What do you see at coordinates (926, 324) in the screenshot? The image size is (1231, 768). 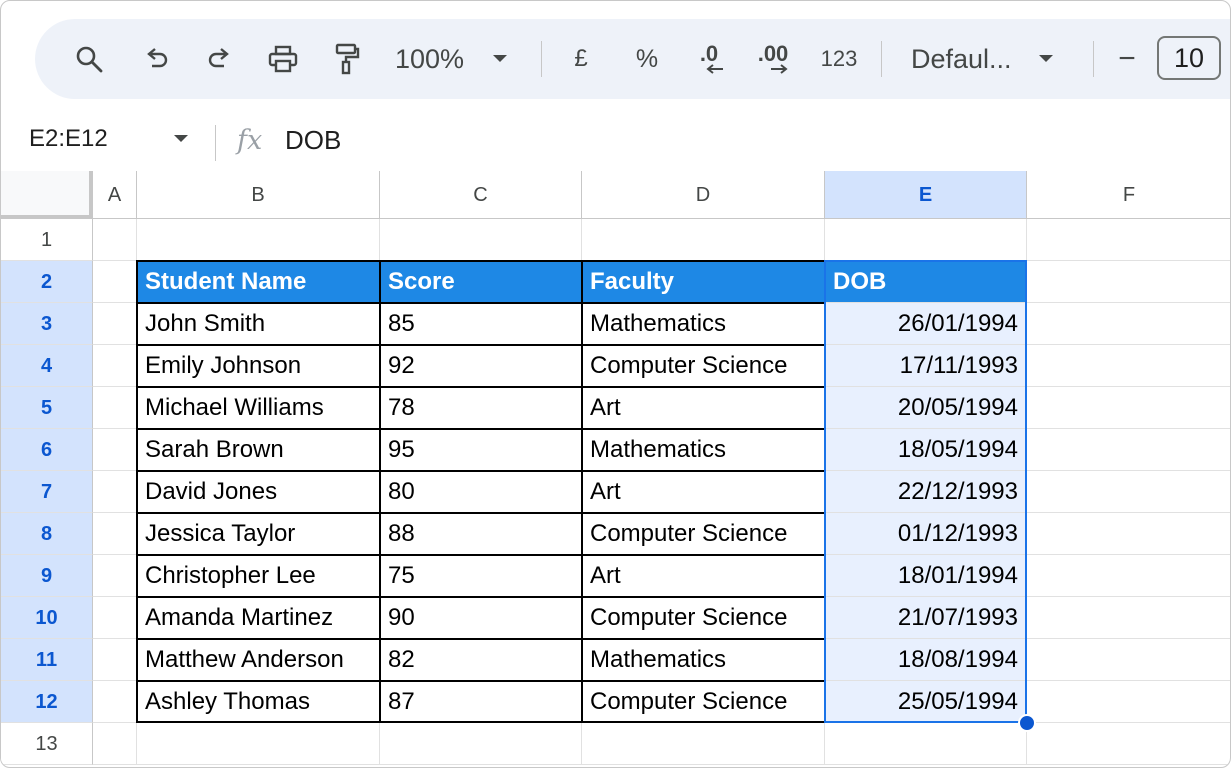 I see `table-cell: 26/01/1994` at bounding box center [926, 324].